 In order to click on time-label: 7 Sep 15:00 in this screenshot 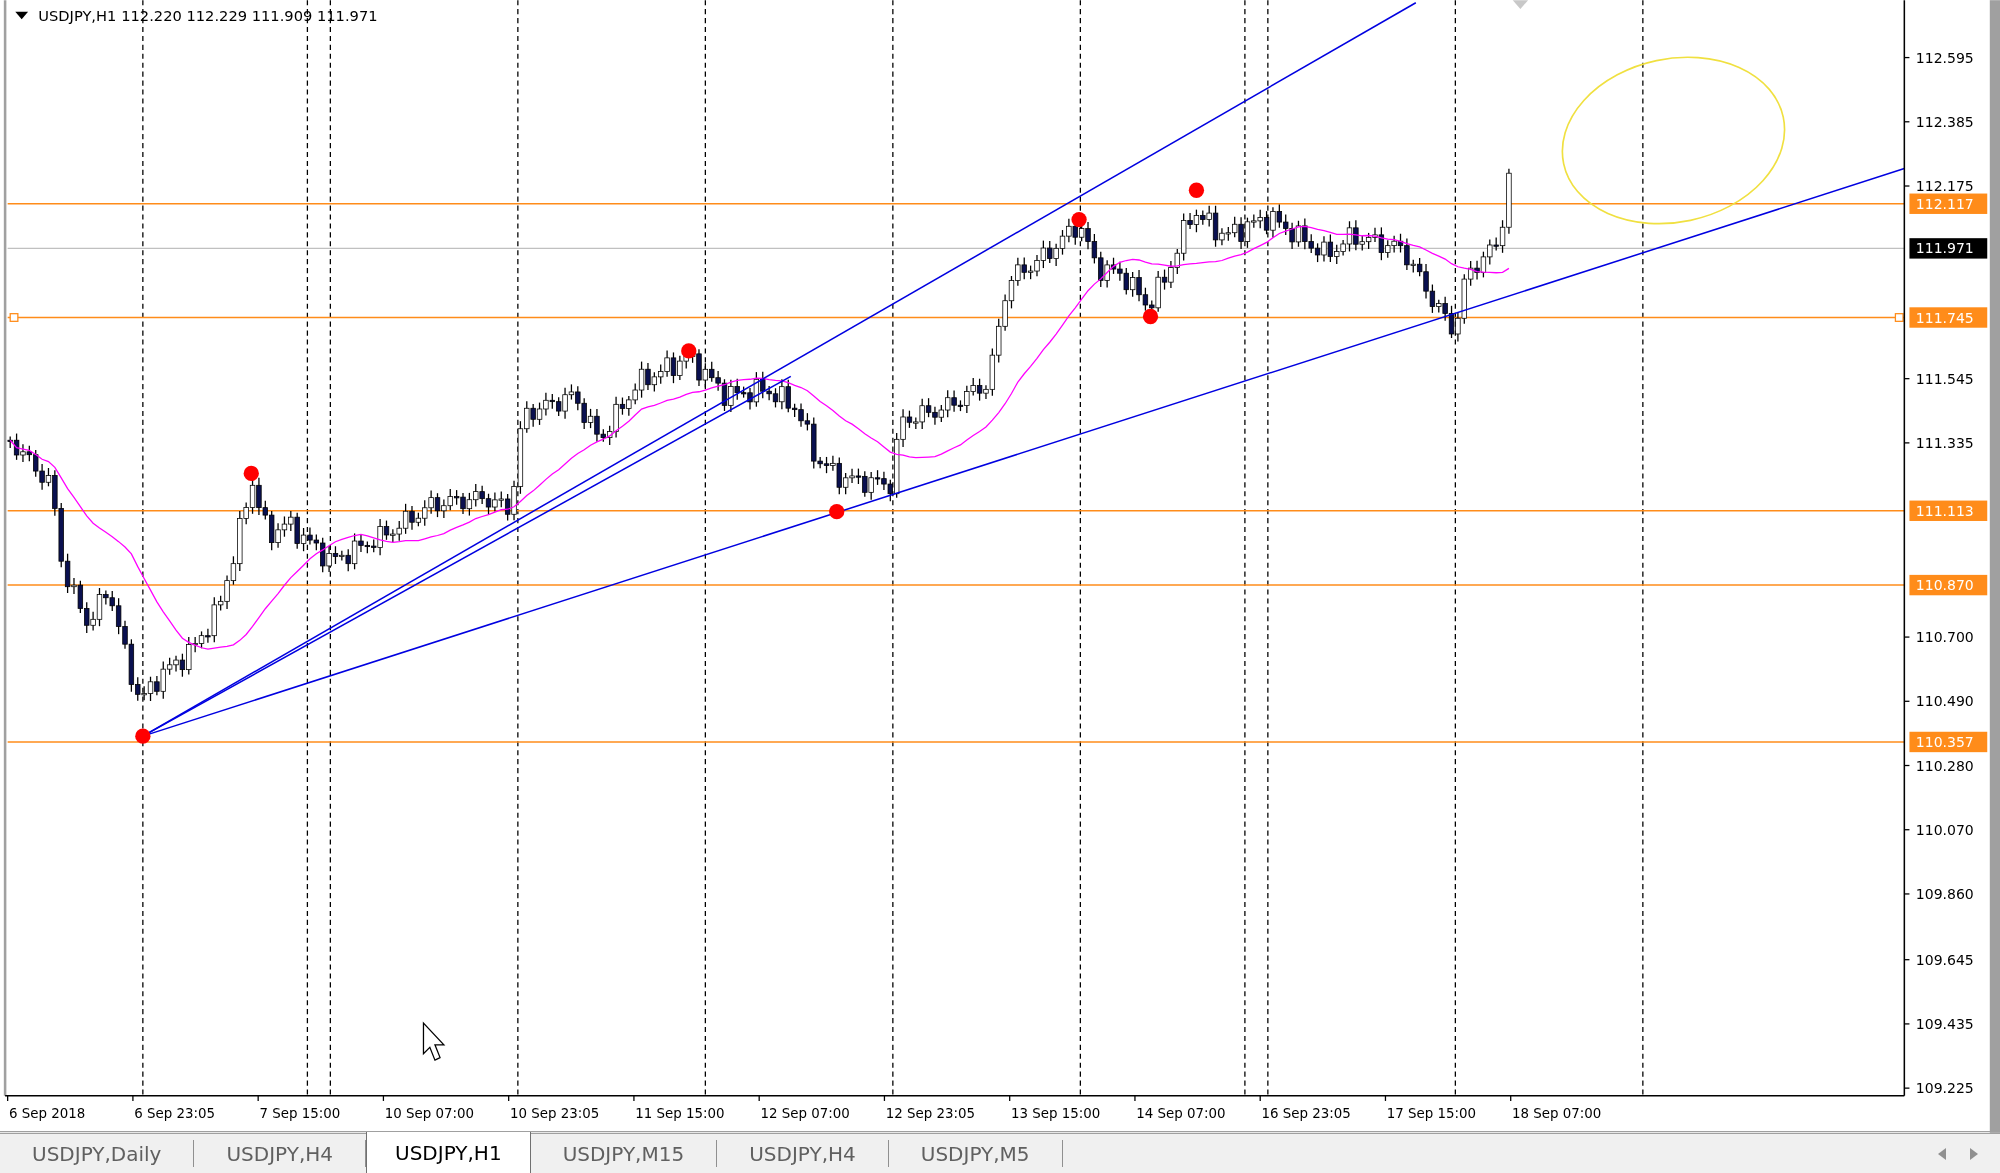, I will do `click(300, 1113)`.